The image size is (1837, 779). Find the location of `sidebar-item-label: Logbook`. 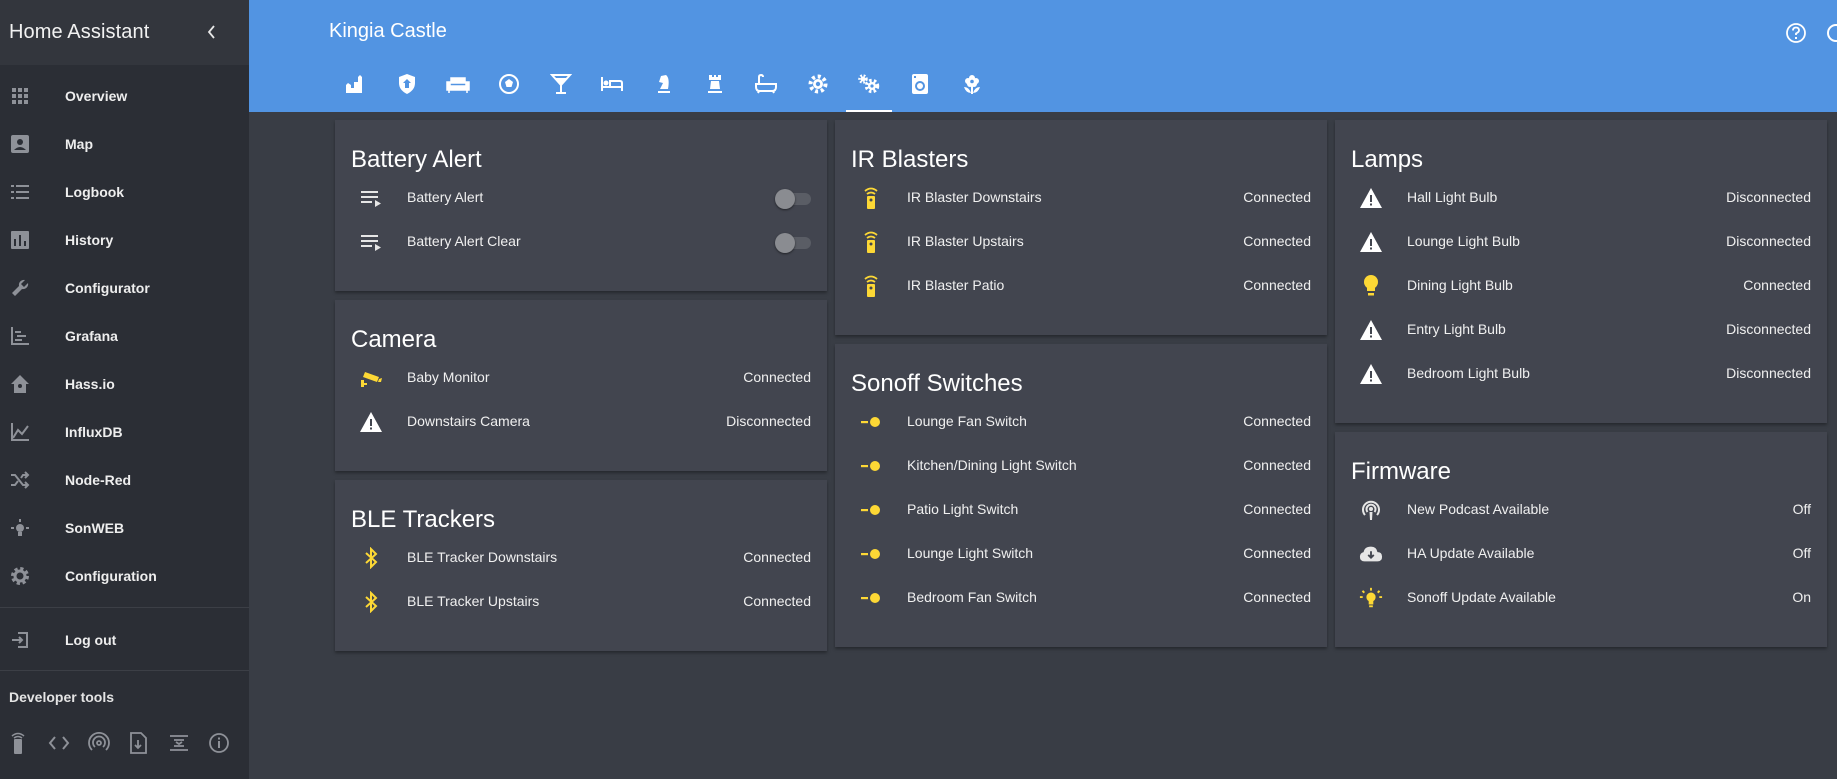

sidebar-item-label: Logbook is located at coordinates (95, 192).